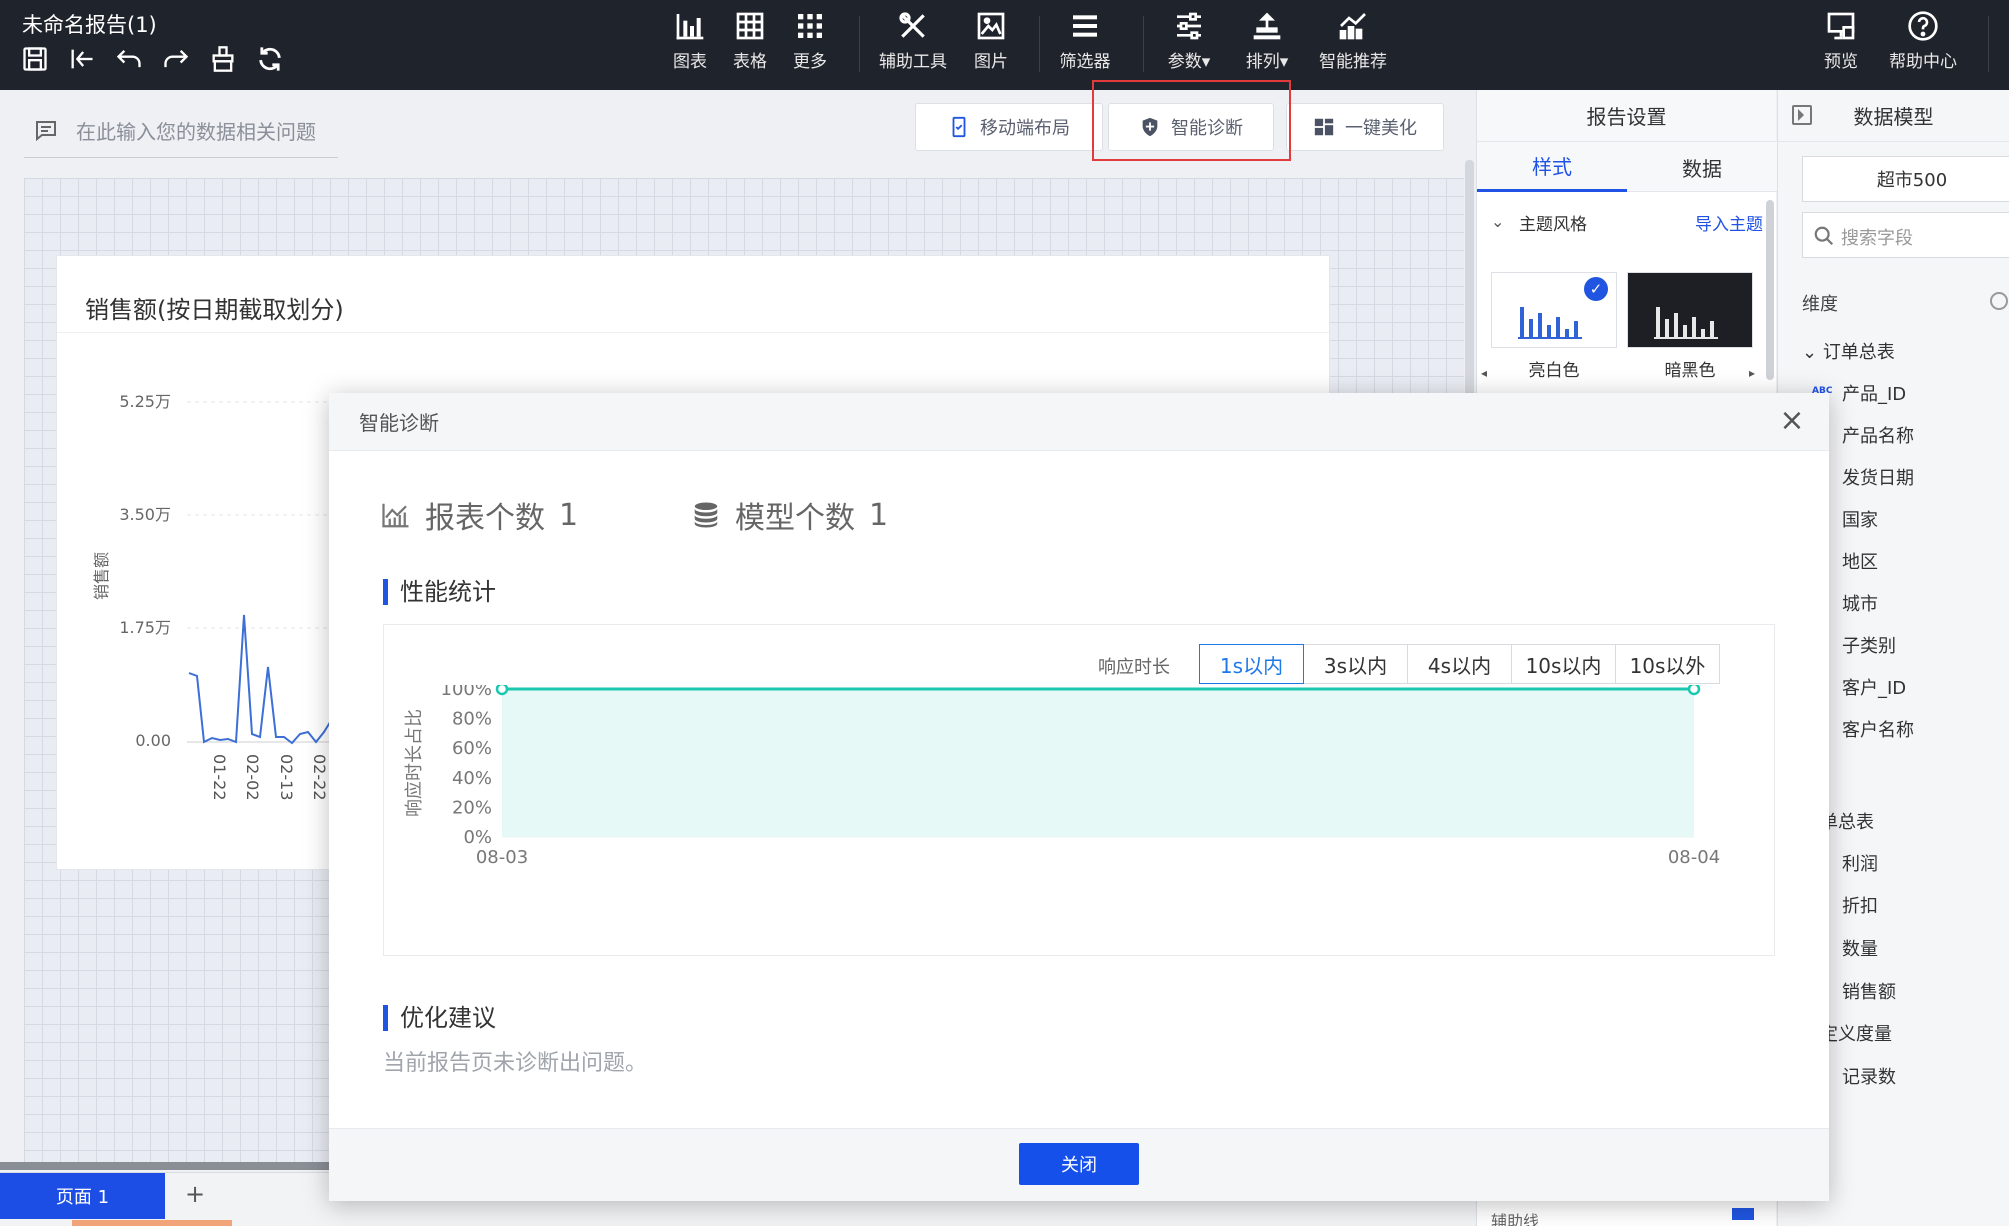 Image resolution: width=2009 pixels, height=1226 pixels. What do you see at coordinates (1878, 729) in the screenshot?
I see `dim-field: 客户名称` at bounding box center [1878, 729].